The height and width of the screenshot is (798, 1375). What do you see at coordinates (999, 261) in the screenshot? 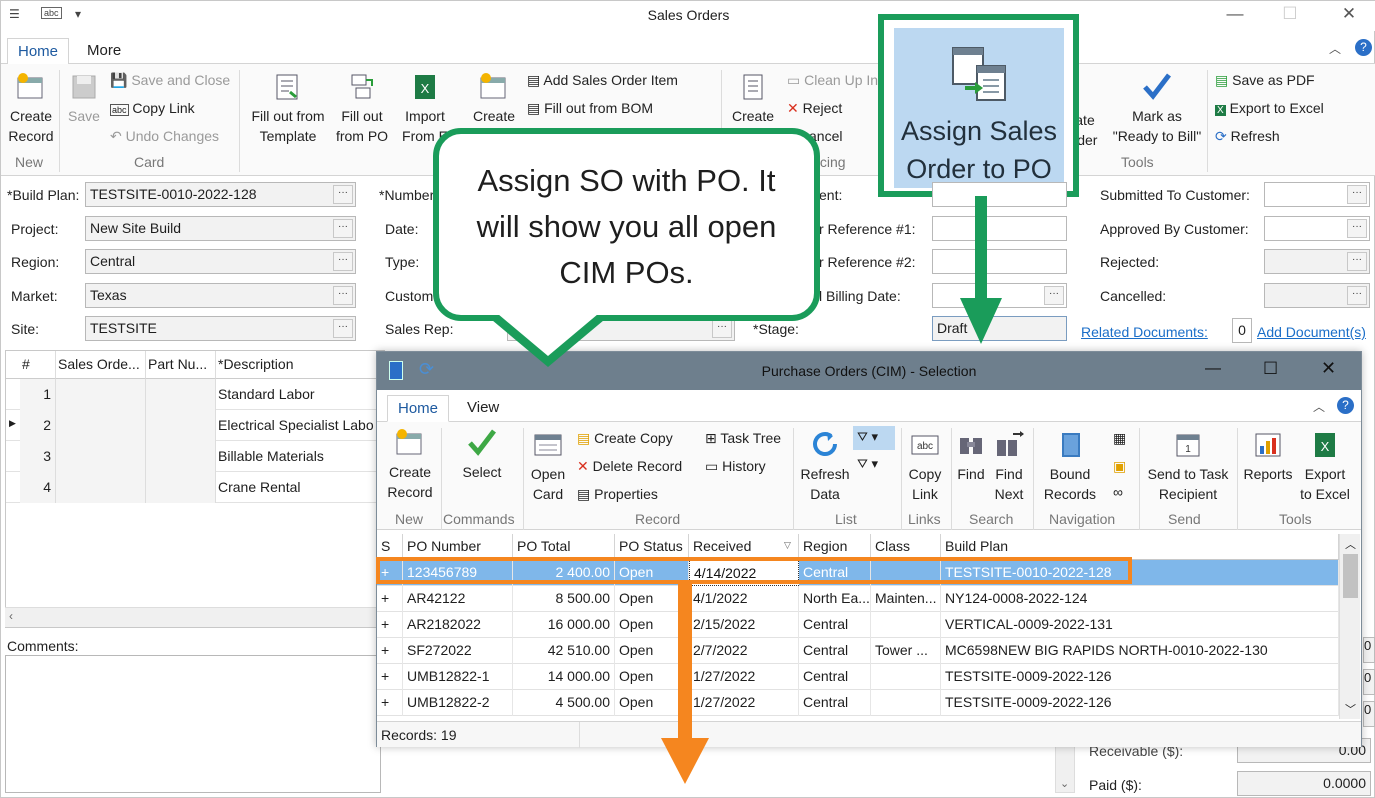
I see `reference-2-field` at bounding box center [999, 261].